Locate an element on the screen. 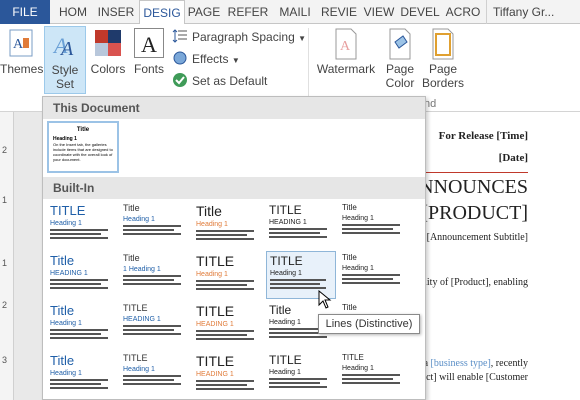 The height and width of the screenshot is (400, 580). body-text-line: bility of [Product], enabling is located at coordinates (472, 282).